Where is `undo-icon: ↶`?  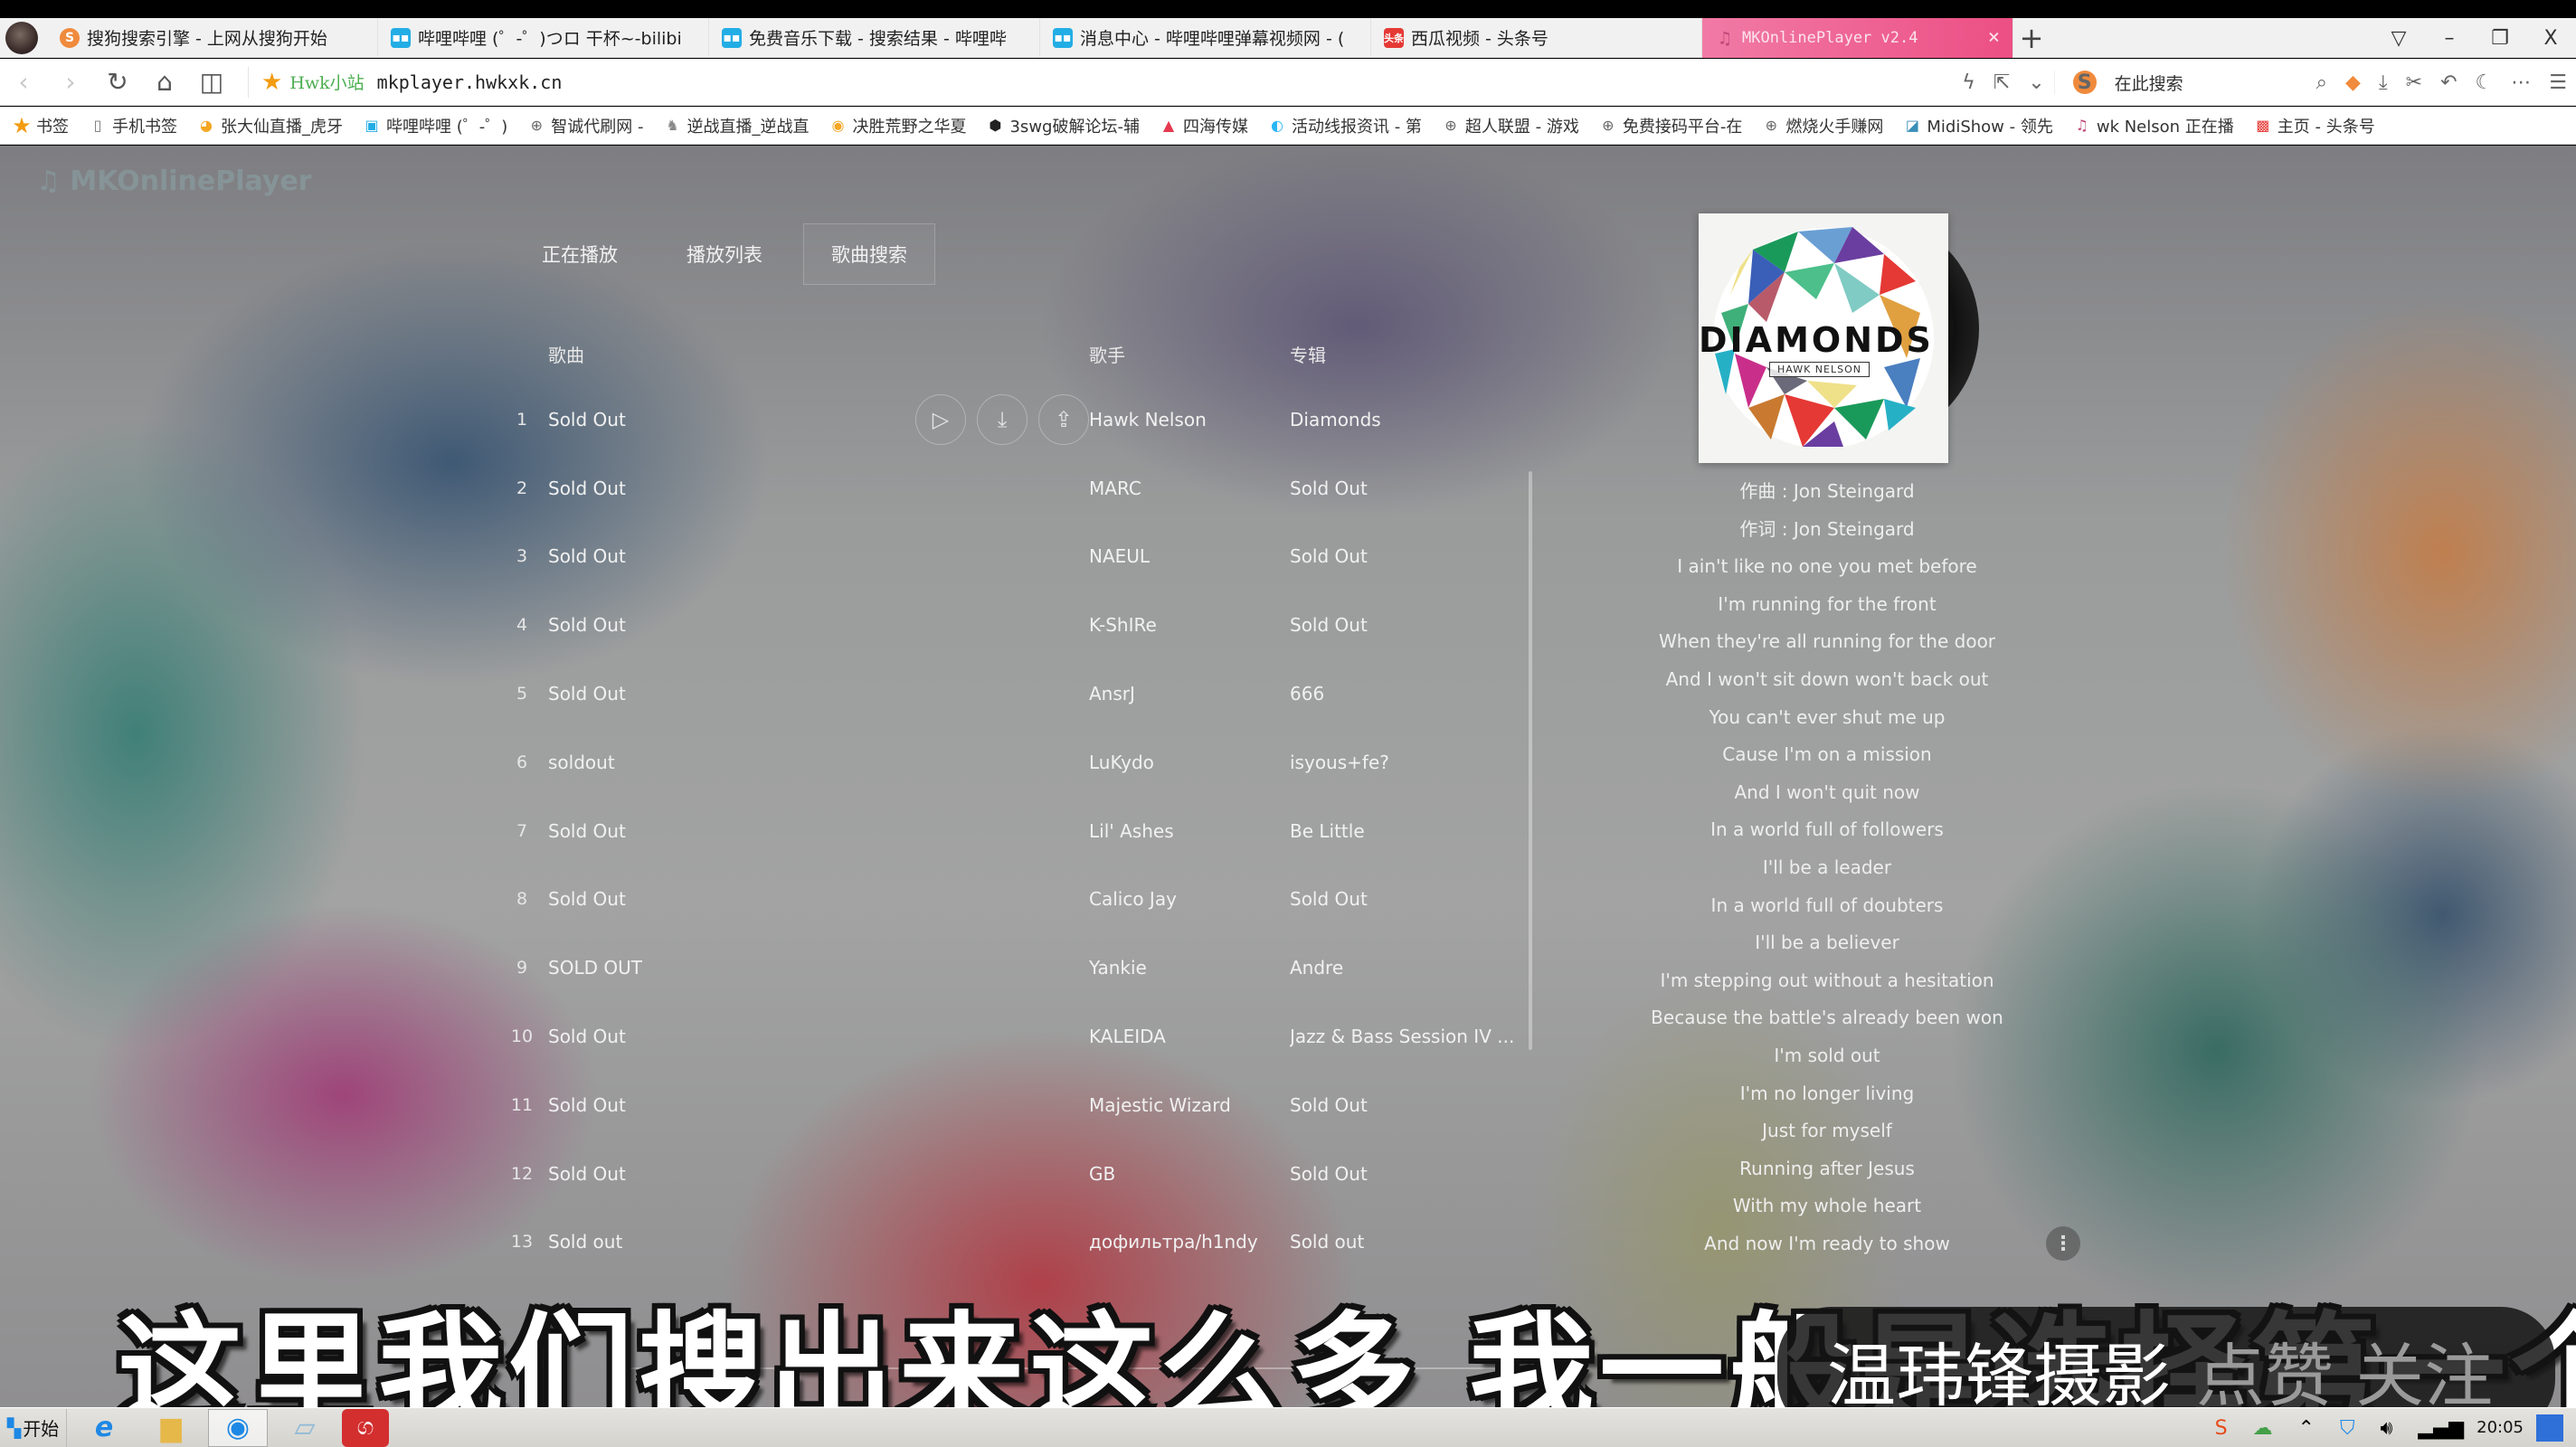 undo-icon: ↶ is located at coordinates (2448, 82).